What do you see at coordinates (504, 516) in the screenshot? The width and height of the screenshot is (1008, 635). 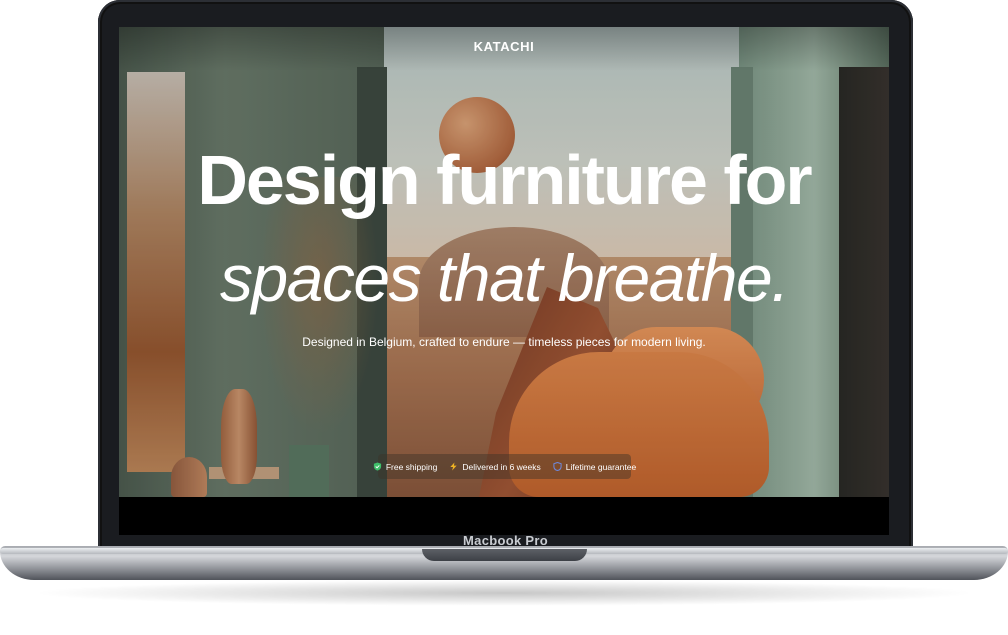 I see `screen-bezel-bottom` at bounding box center [504, 516].